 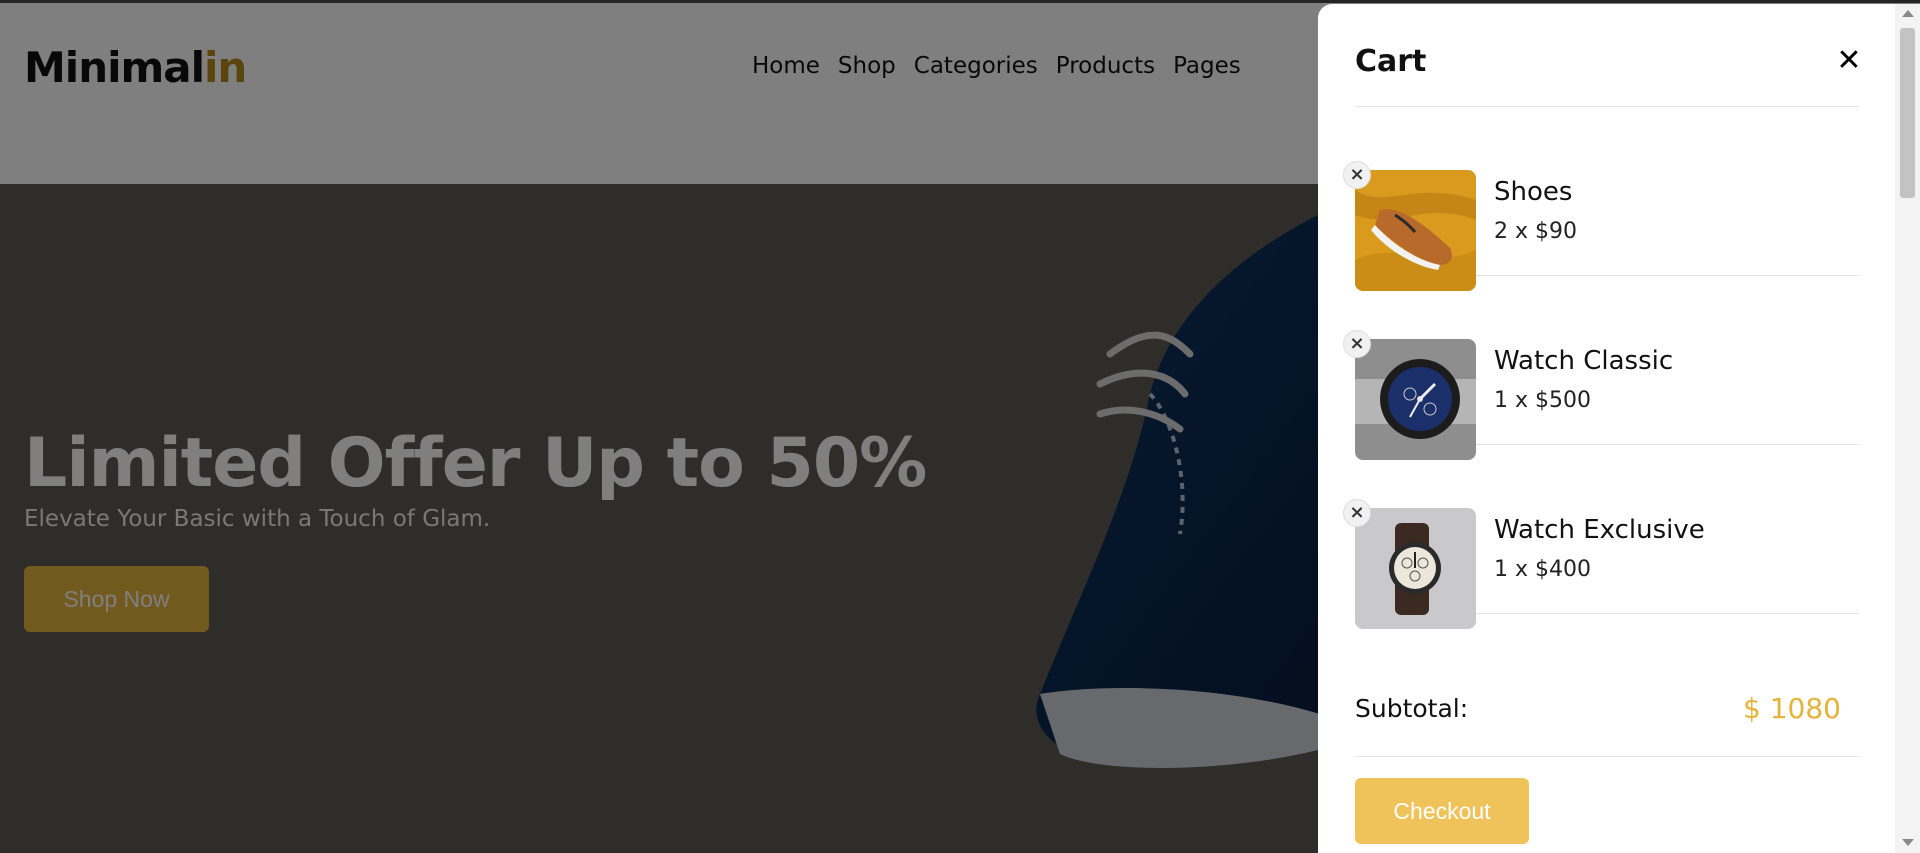 What do you see at coordinates (1607, 756) in the screenshot?
I see `cart-divider` at bounding box center [1607, 756].